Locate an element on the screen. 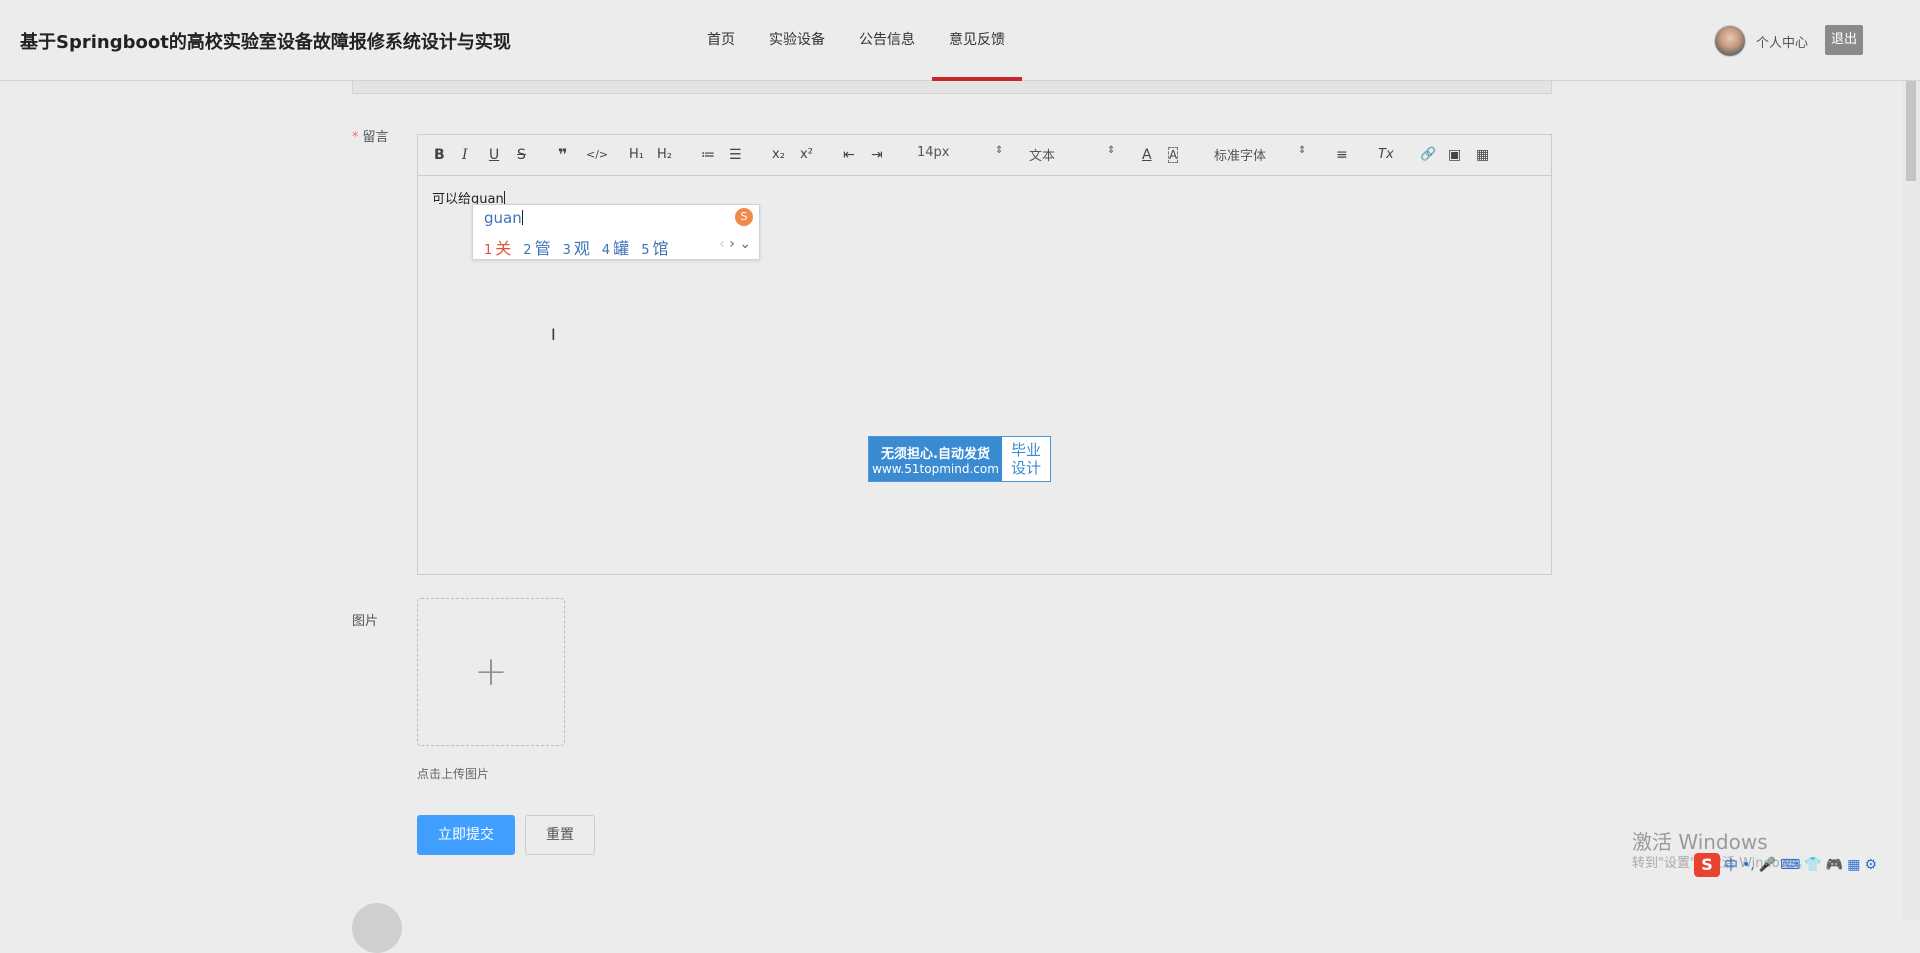 This screenshot has width=1920, height=953. code-block-button: </> is located at coordinates (597, 155).